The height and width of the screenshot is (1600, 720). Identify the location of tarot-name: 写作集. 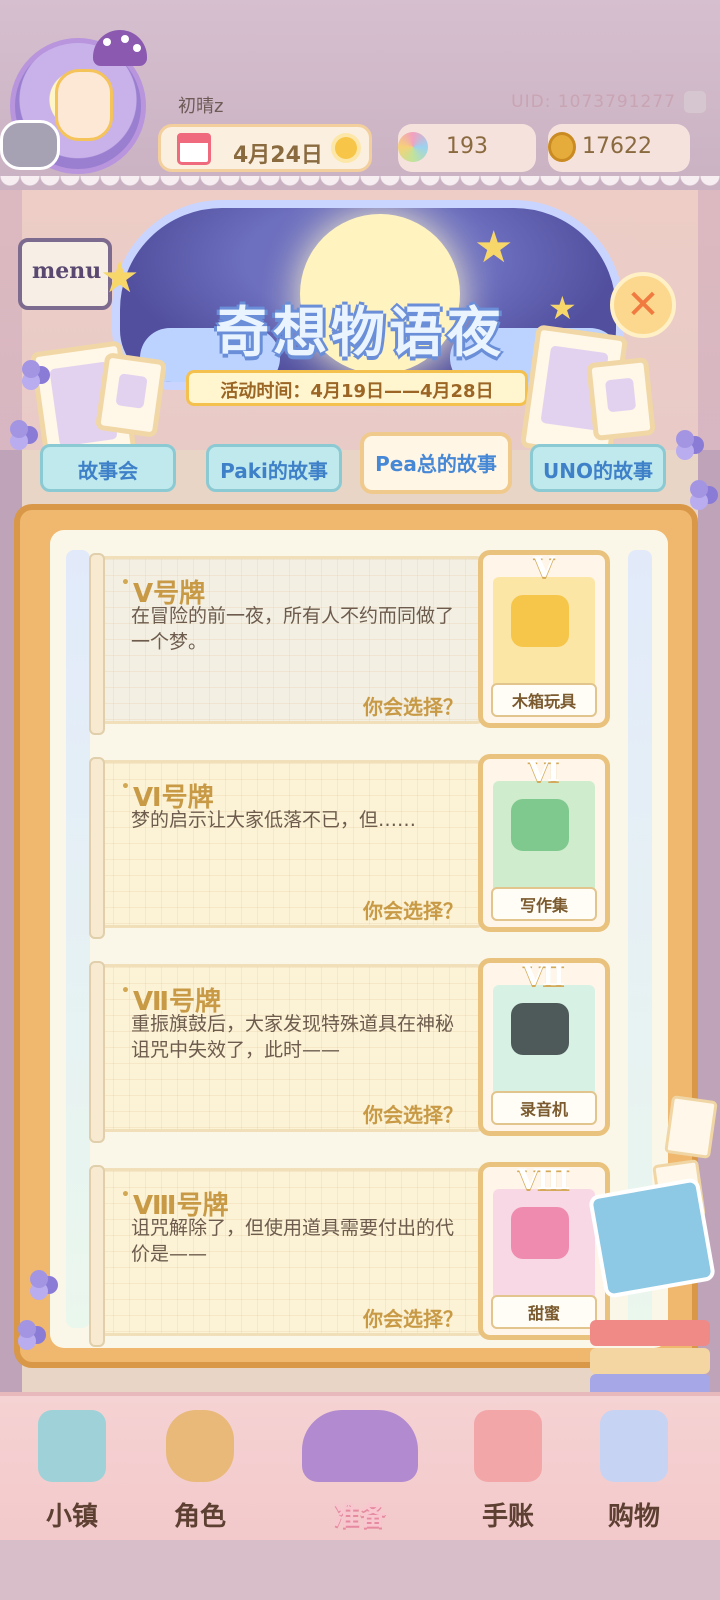
(543, 905).